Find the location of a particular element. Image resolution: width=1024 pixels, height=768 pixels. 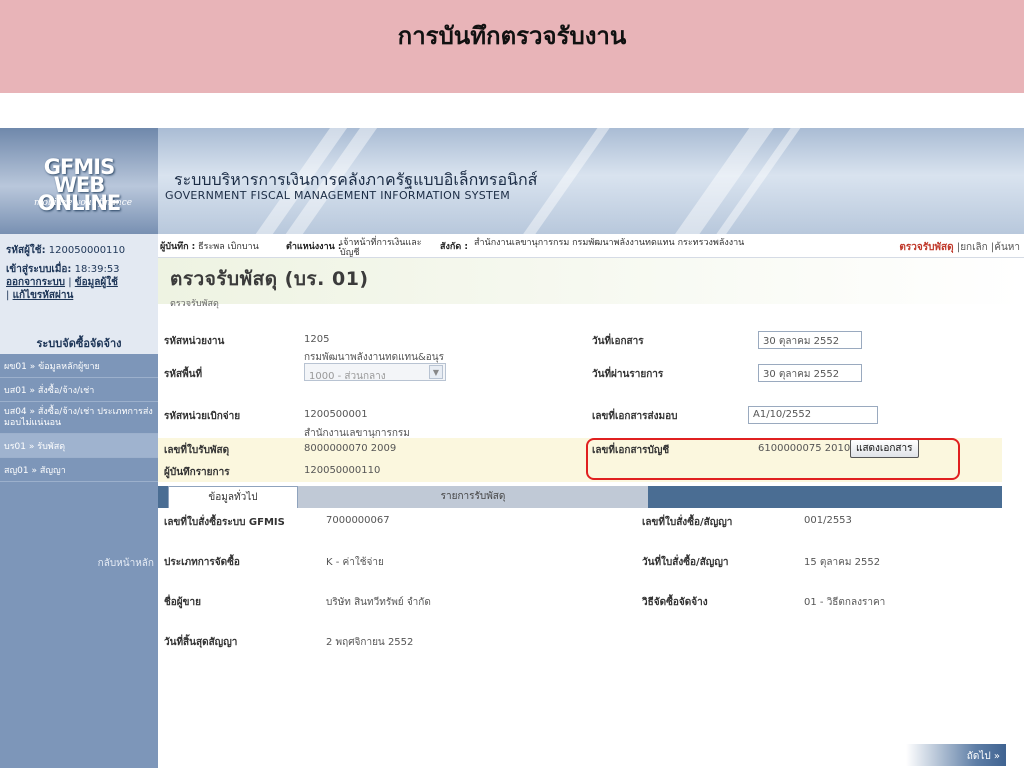

user-id: 120050000110 is located at coordinates (87, 250).